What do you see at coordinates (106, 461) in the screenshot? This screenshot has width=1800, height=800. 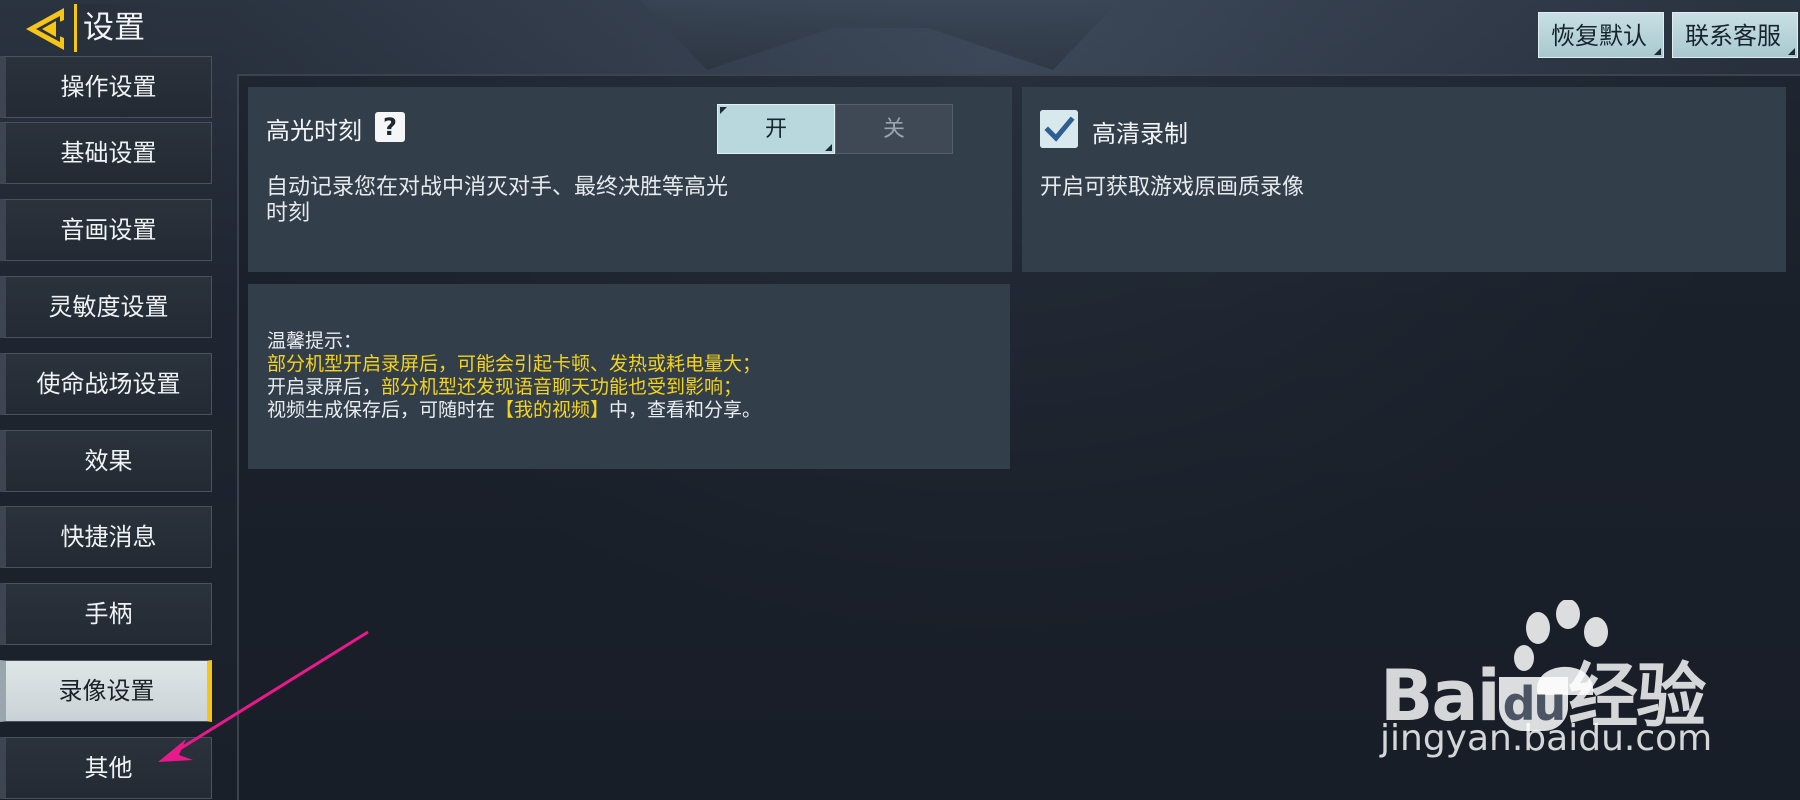 I see `sidebar-item-effects: 效果` at bounding box center [106, 461].